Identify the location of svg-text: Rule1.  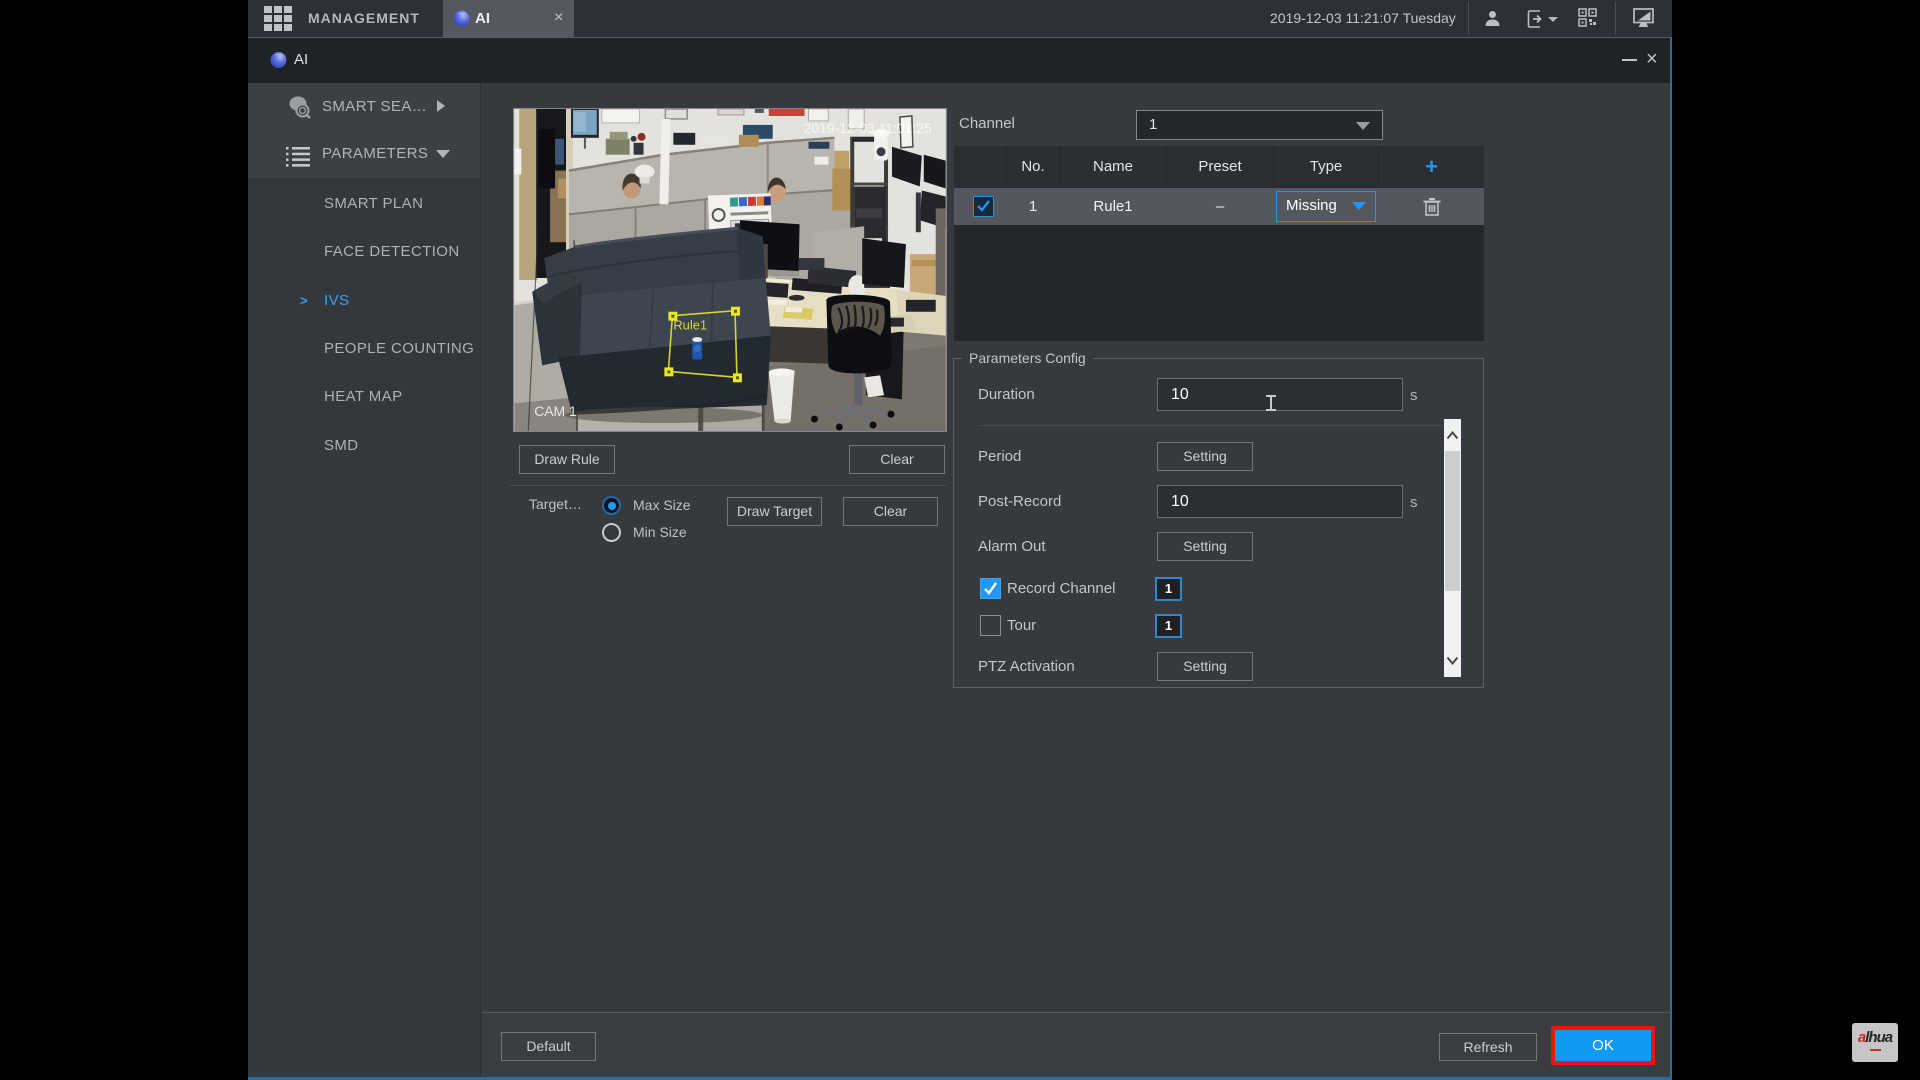
(690, 325).